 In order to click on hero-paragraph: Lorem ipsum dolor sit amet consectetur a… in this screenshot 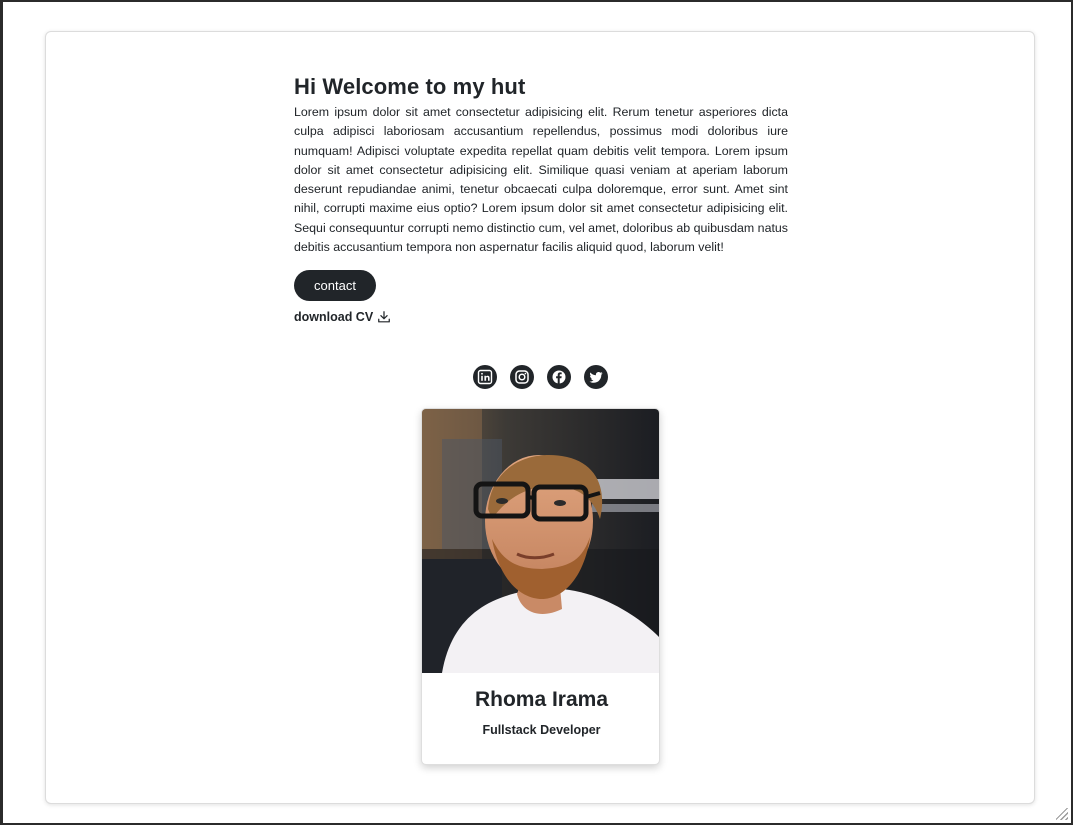, I will do `click(541, 180)`.